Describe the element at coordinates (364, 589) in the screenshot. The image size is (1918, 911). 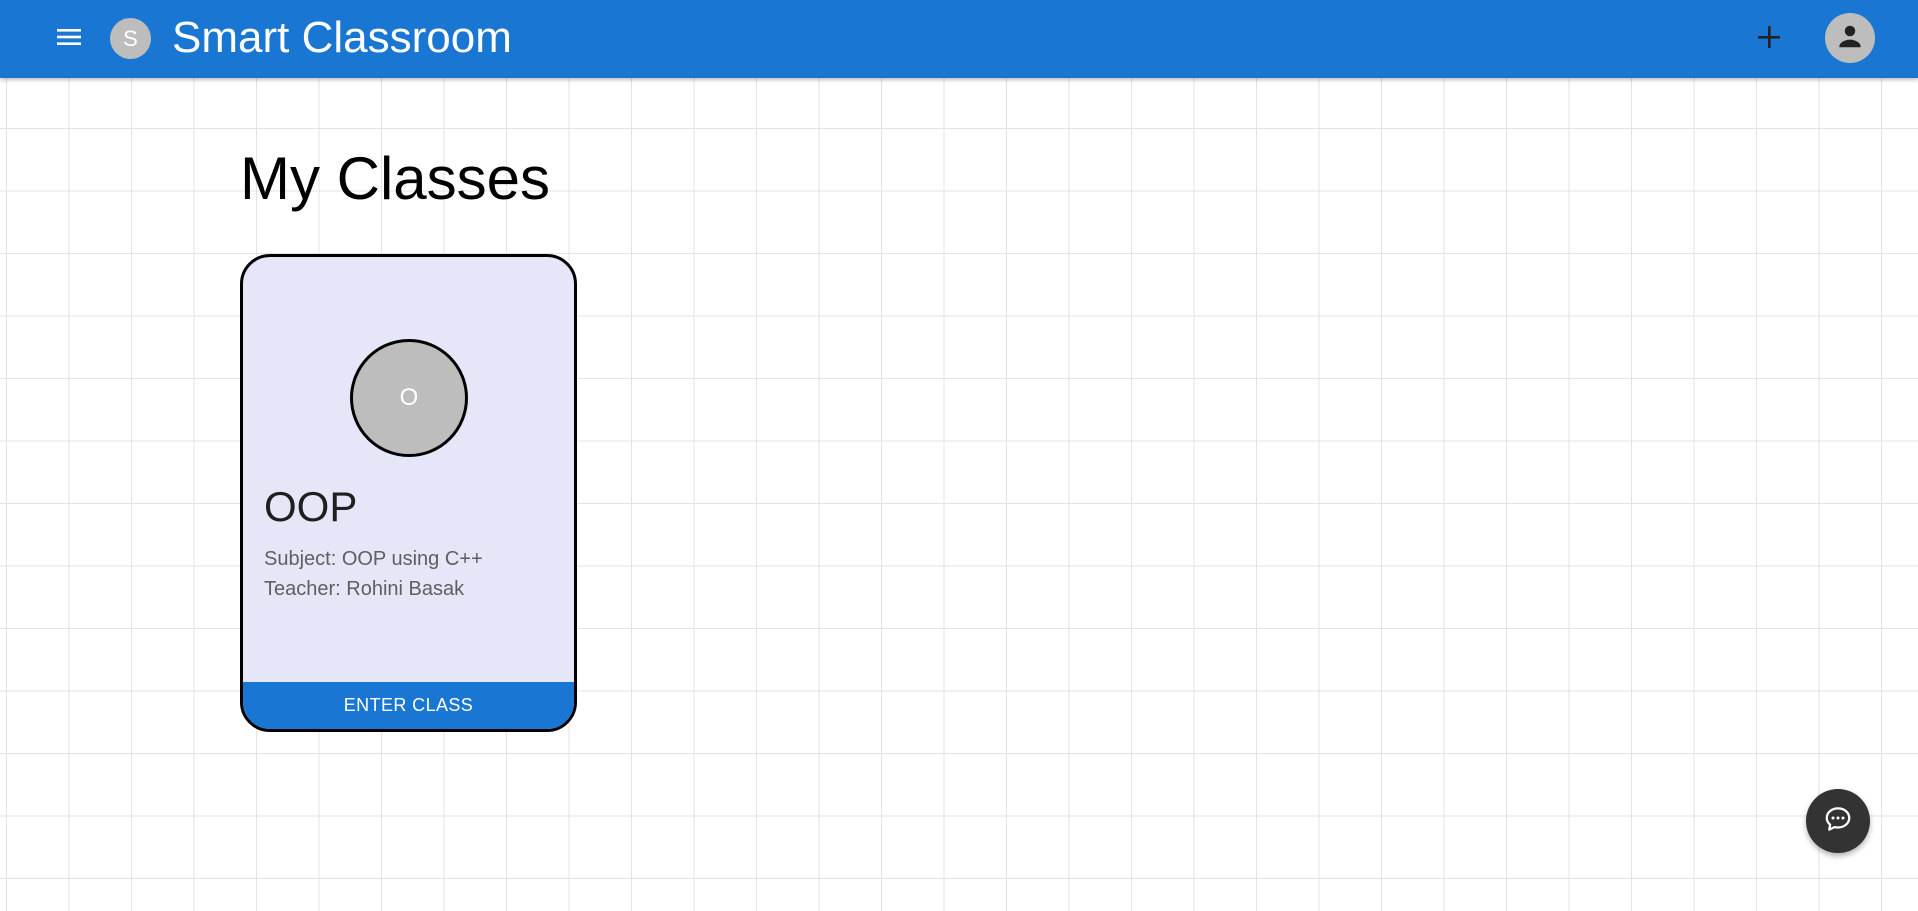
I see `class-teacher: Teacher: Rohini Basak` at that location.